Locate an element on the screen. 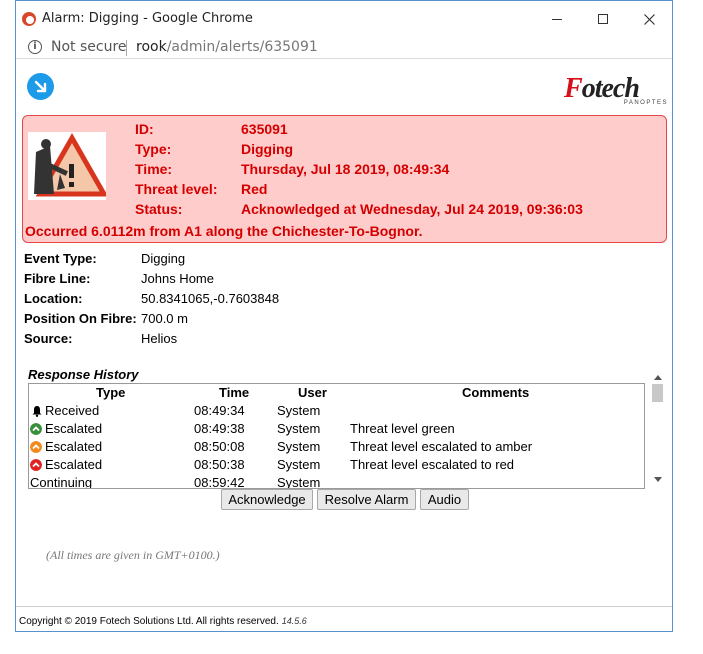 Image resolution: width=703 pixels, height=654 pixels. row-time: 08:50:08 is located at coordinates (219, 446).